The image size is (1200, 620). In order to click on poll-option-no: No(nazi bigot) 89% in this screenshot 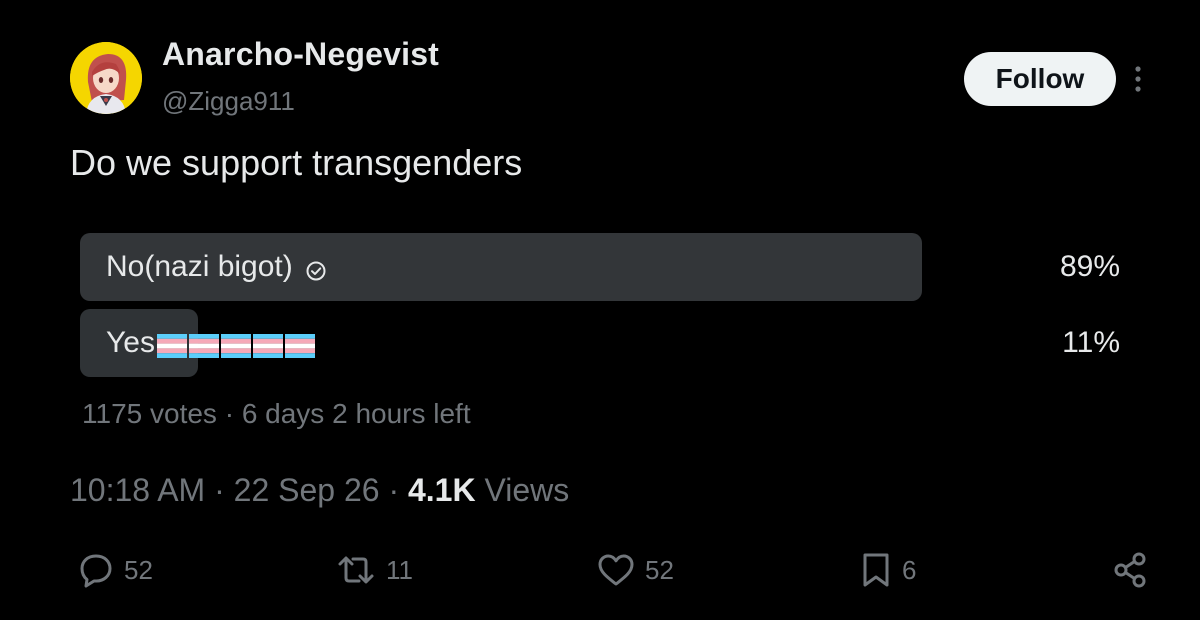, I will do `click(610, 267)`.